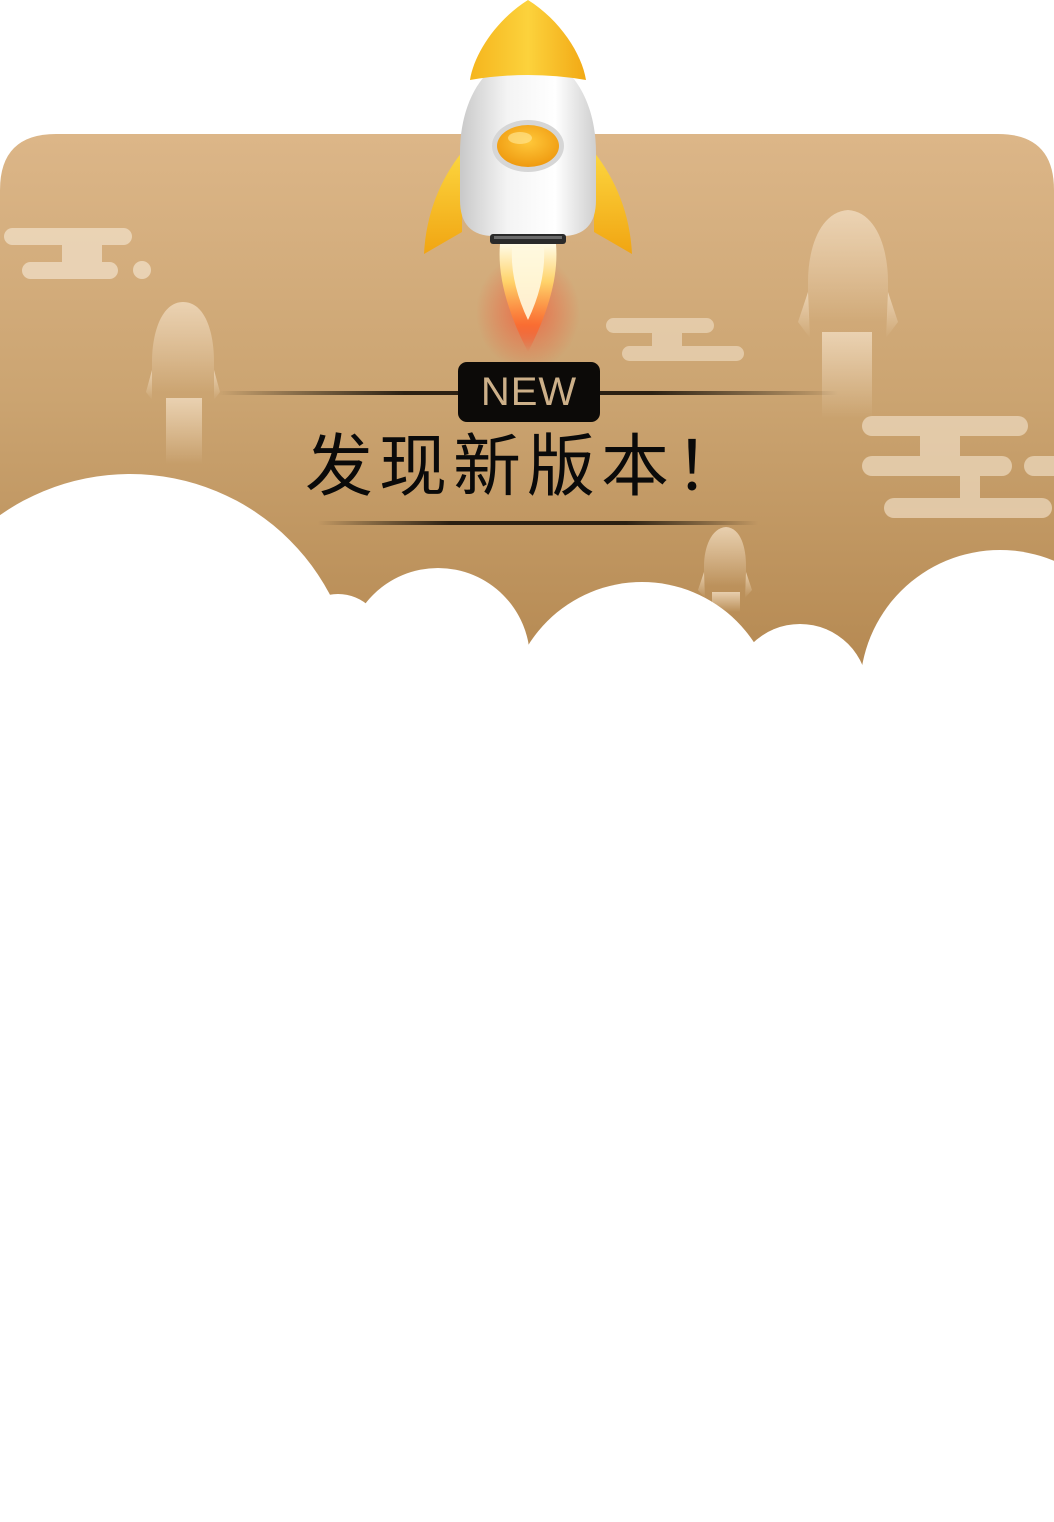 Image resolution: width=1054 pixels, height=1522 pixels. I want to click on divider-line-bottom, so click(538, 523).